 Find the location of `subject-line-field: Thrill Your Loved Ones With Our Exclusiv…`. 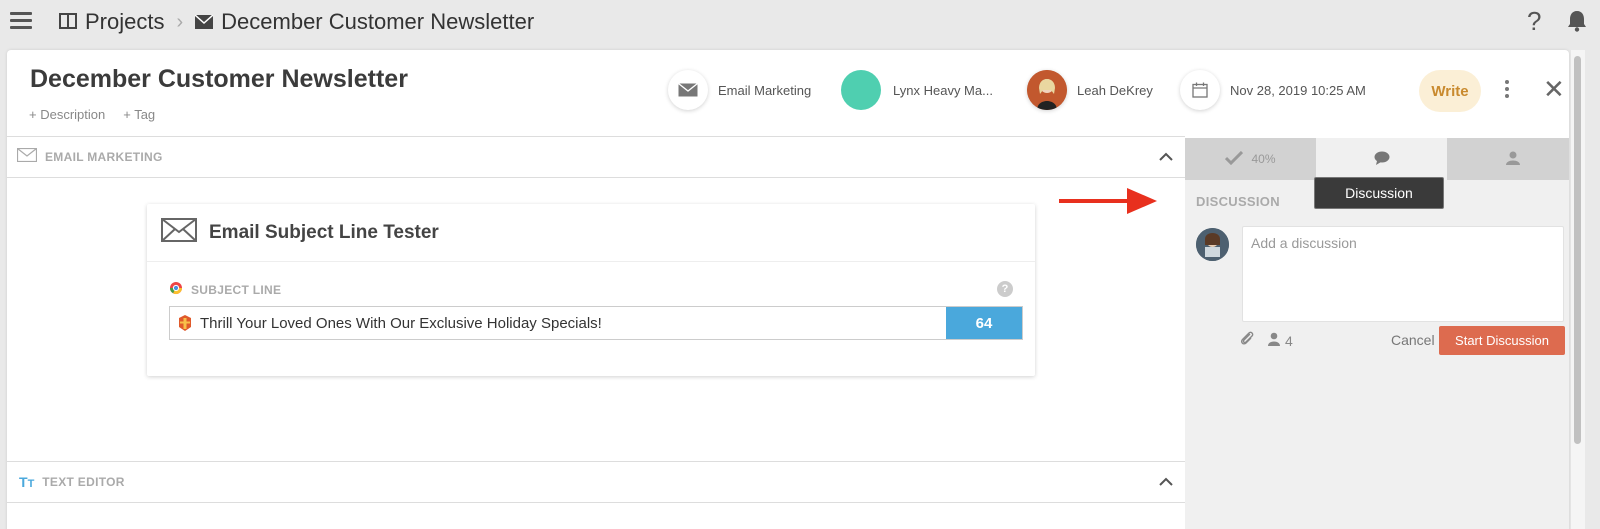

subject-line-field: Thrill Your Loved Ones With Our Exclusiv… is located at coordinates (596, 323).